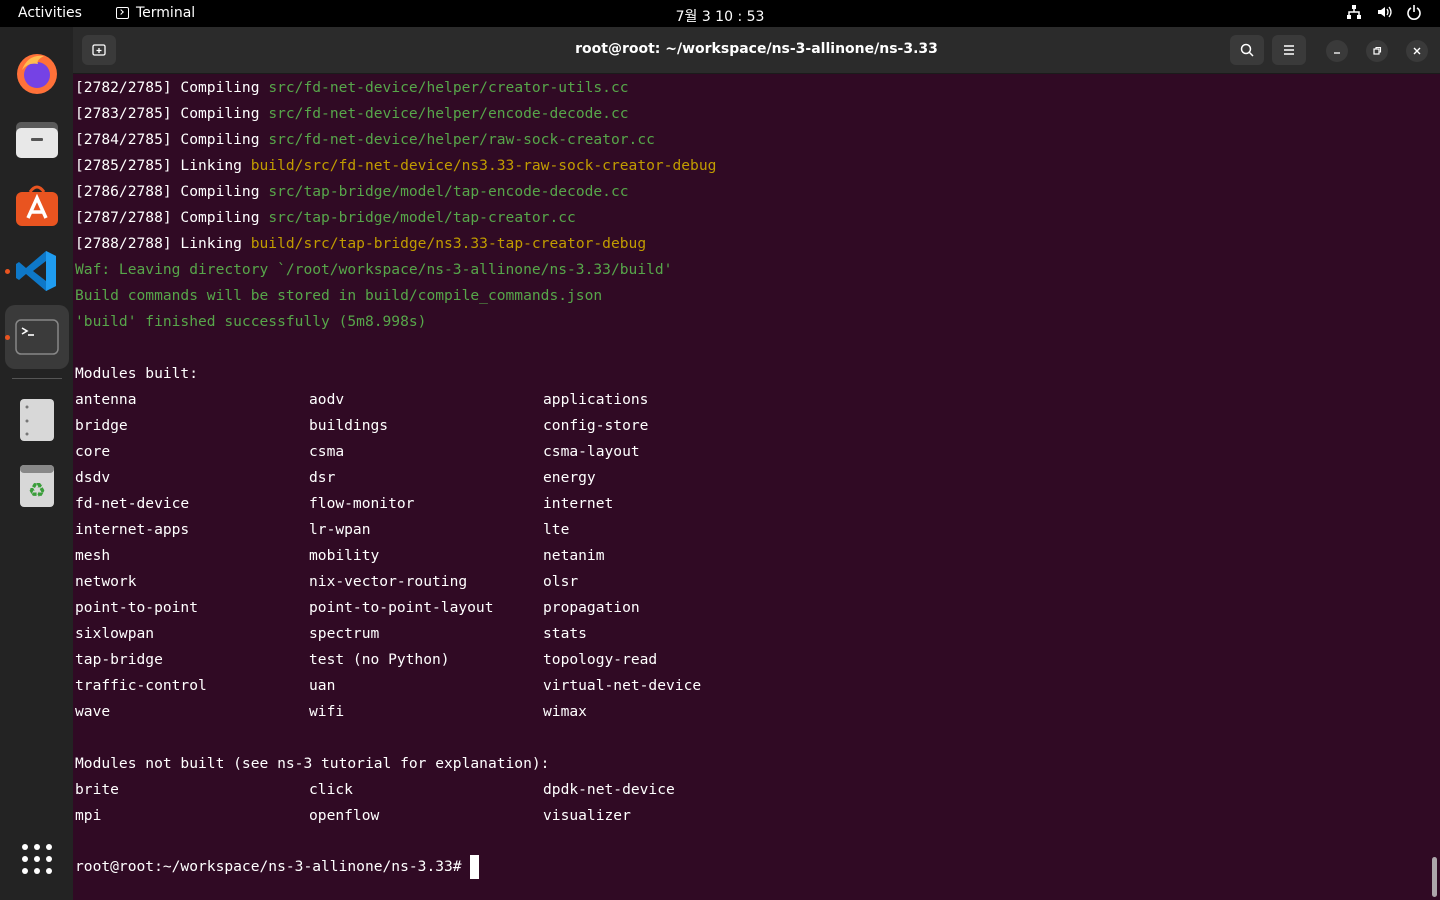 The image size is (1440, 900). Describe the element at coordinates (561, 581) in the screenshot. I see `module-name: olsr` at that location.